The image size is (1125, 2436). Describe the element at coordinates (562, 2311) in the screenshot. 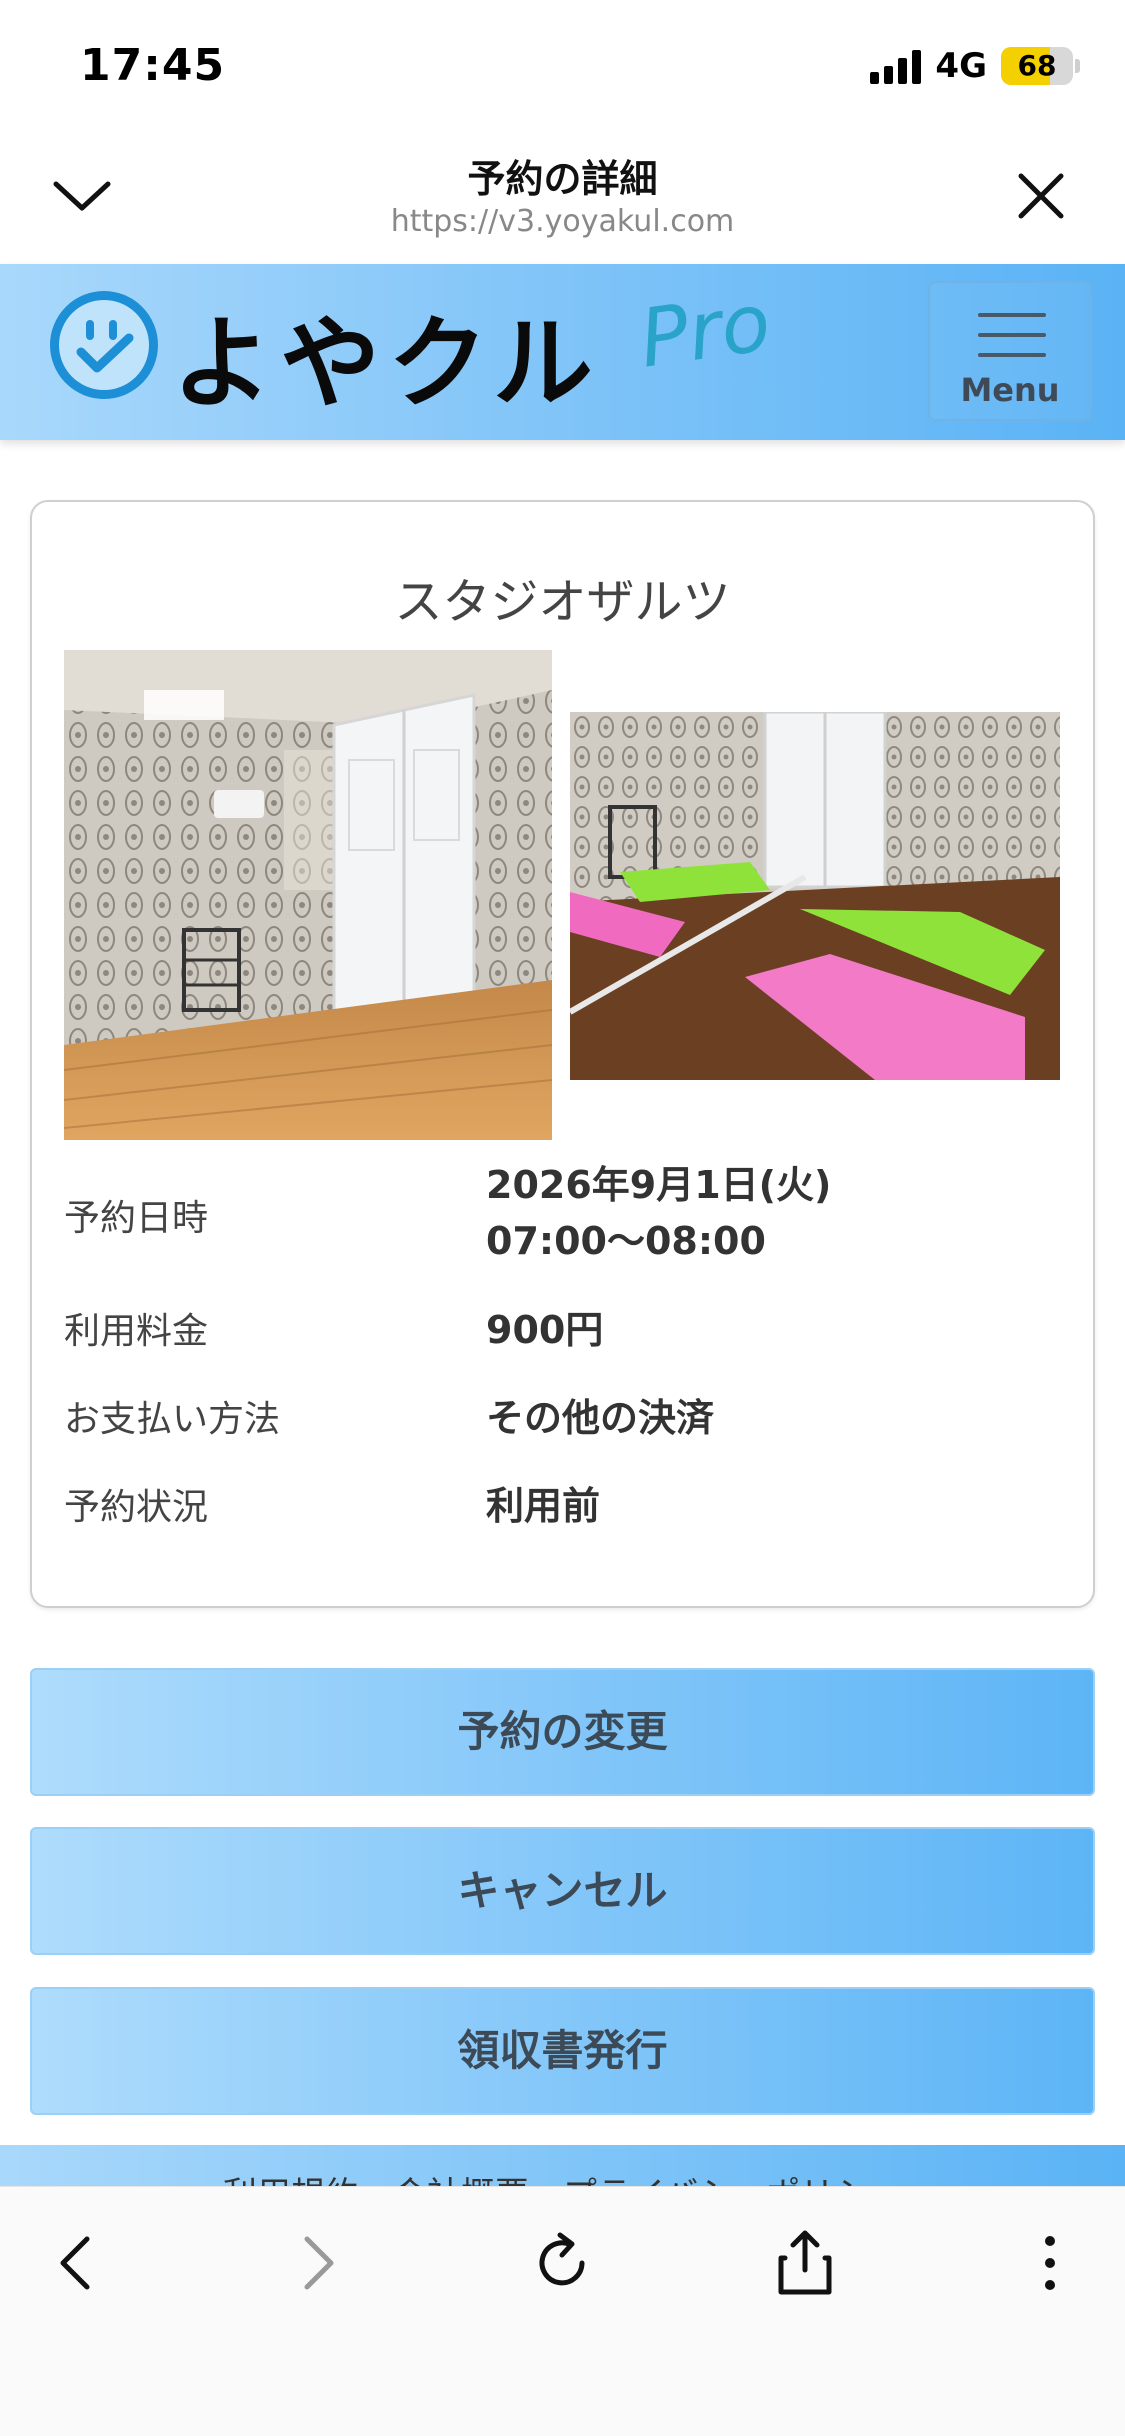

I see `browser-toolbar` at that location.